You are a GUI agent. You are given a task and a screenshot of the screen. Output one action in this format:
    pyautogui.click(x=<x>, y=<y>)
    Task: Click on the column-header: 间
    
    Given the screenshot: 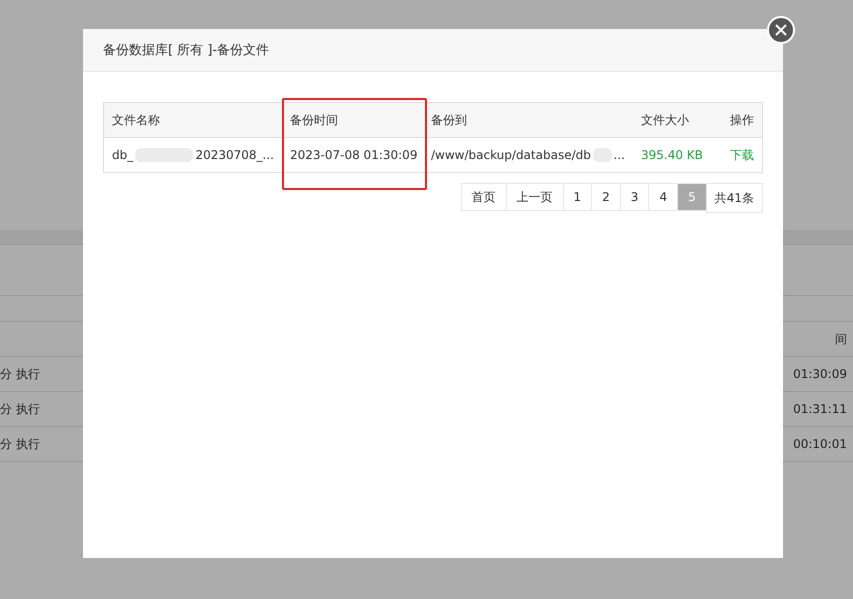 What is the action you would take?
    pyautogui.click(x=841, y=339)
    